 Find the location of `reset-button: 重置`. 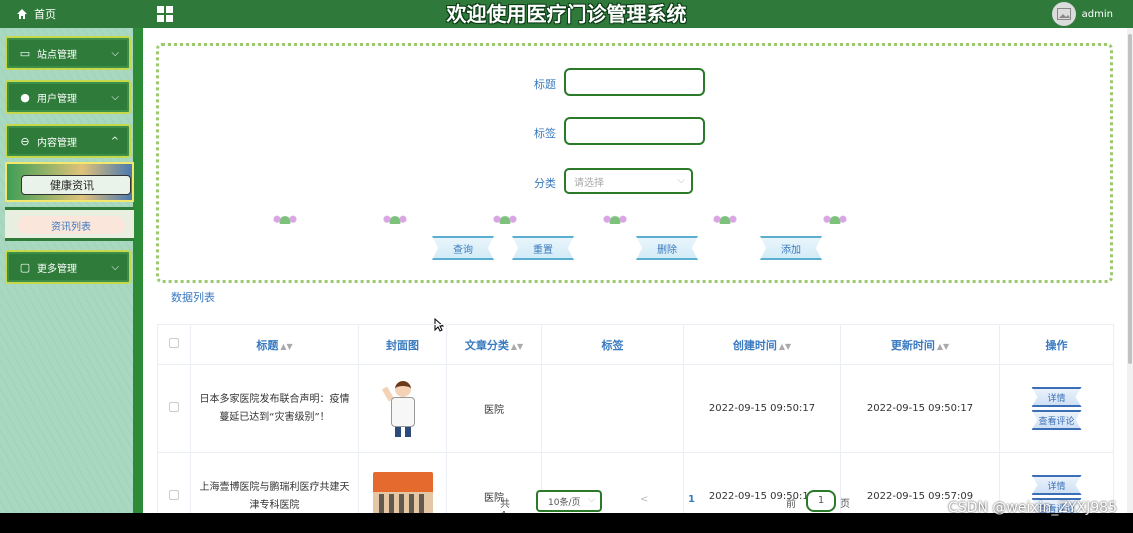

reset-button: 重置 is located at coordinates (543, 248).